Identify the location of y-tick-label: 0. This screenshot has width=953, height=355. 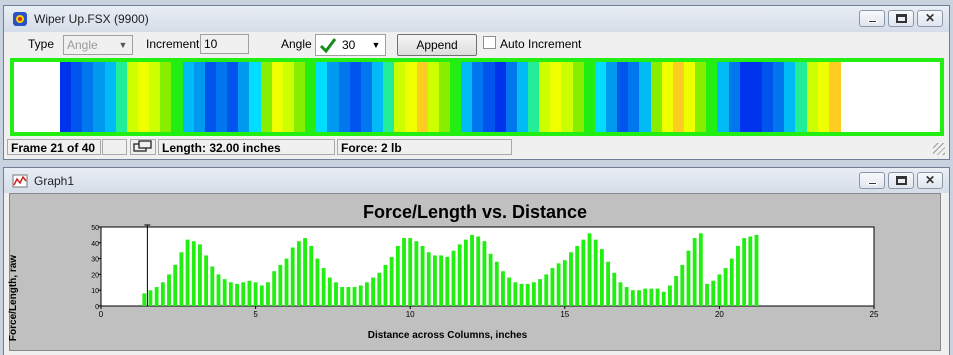
(97, 307).